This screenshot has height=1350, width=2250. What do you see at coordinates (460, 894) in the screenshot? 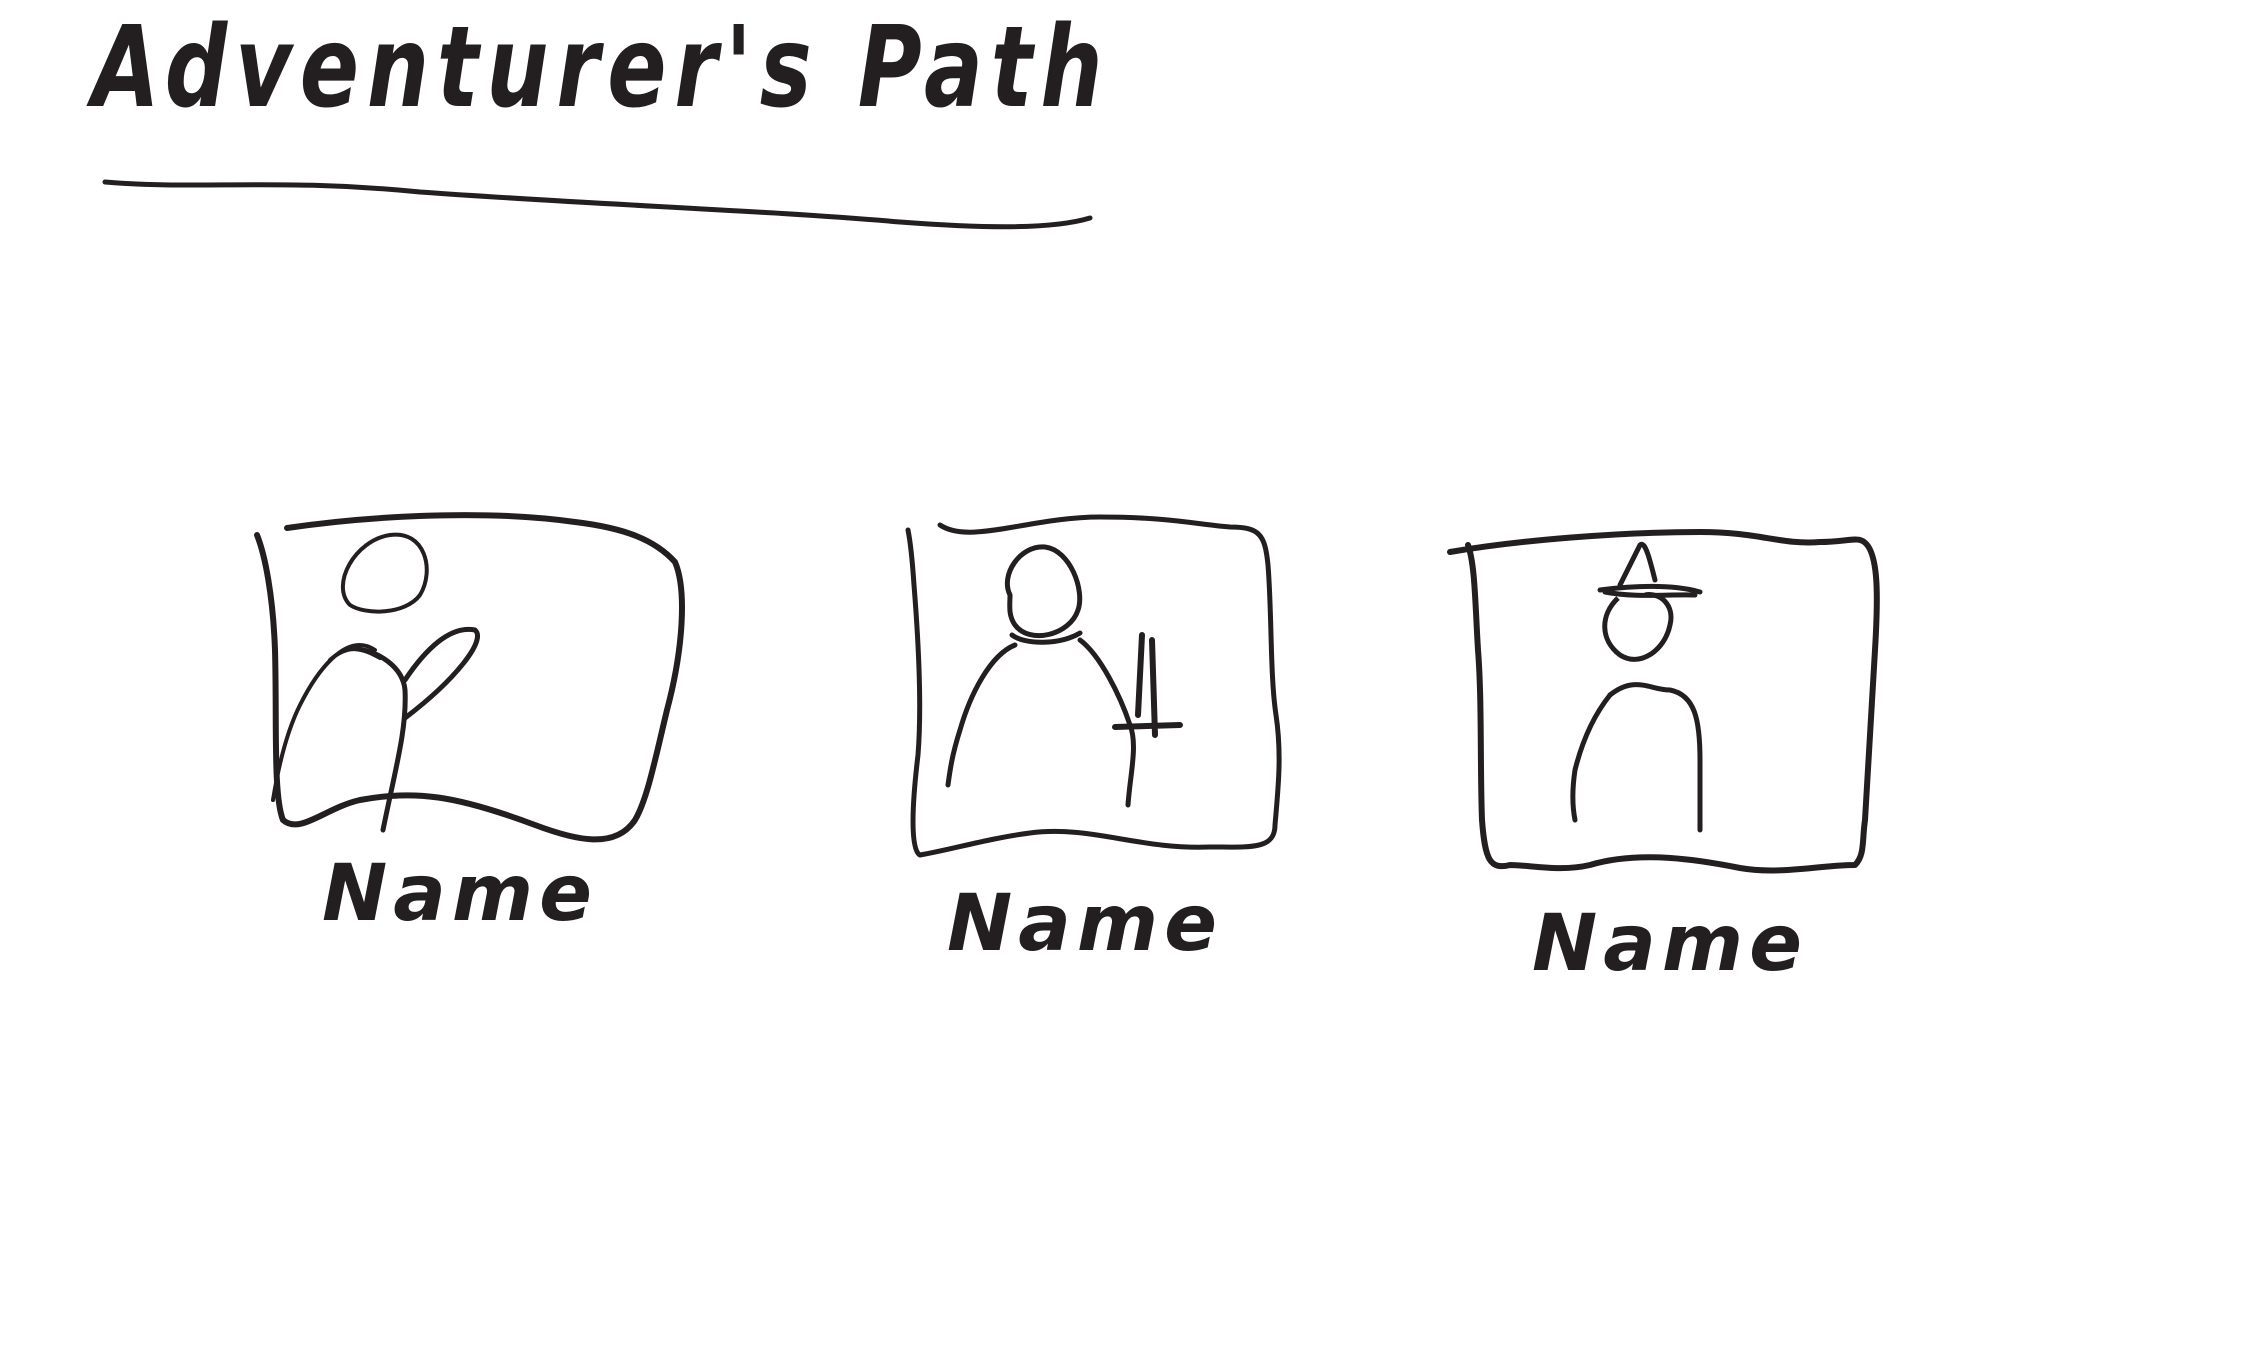
I see `character-name-1: Name` at bounding box center [460, 894].